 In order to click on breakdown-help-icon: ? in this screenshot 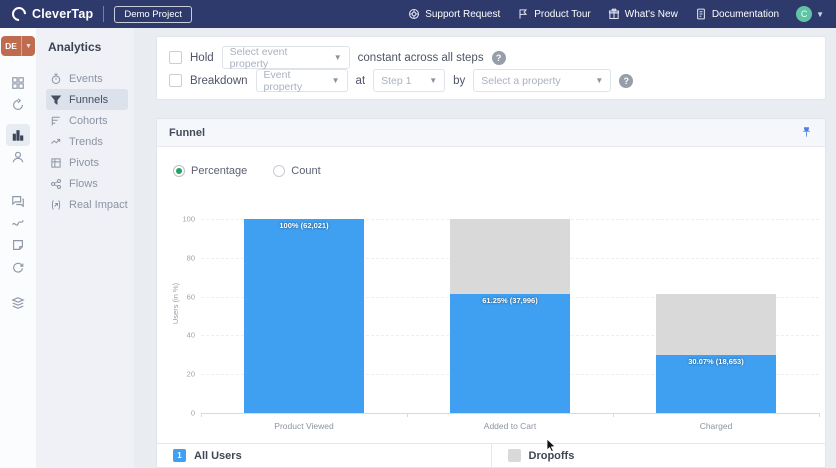, I will do `click(626, 80)`.